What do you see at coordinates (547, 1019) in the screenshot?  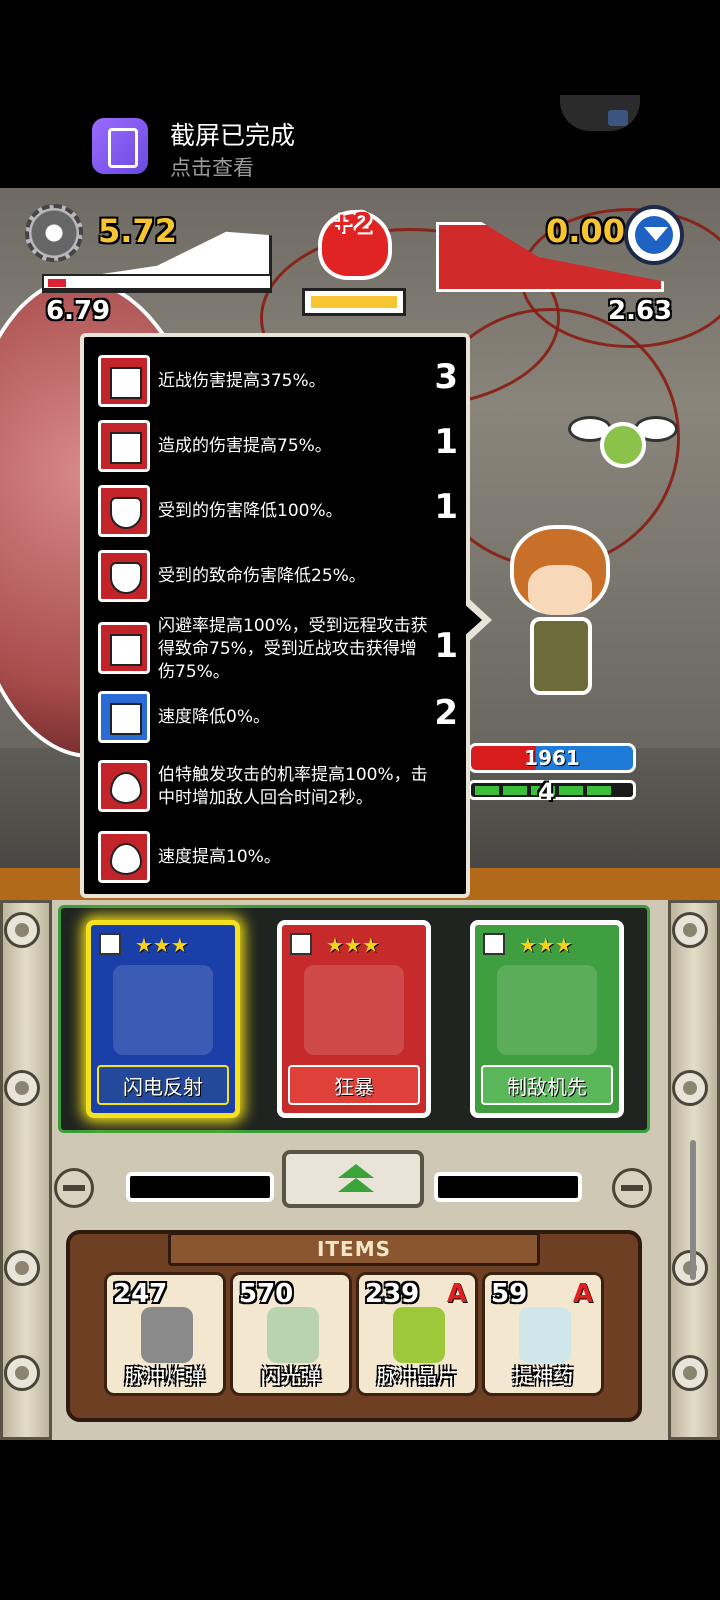 I see `card-preemptive: ★★★ 制敌机先` at bounding box center [547, 1019].